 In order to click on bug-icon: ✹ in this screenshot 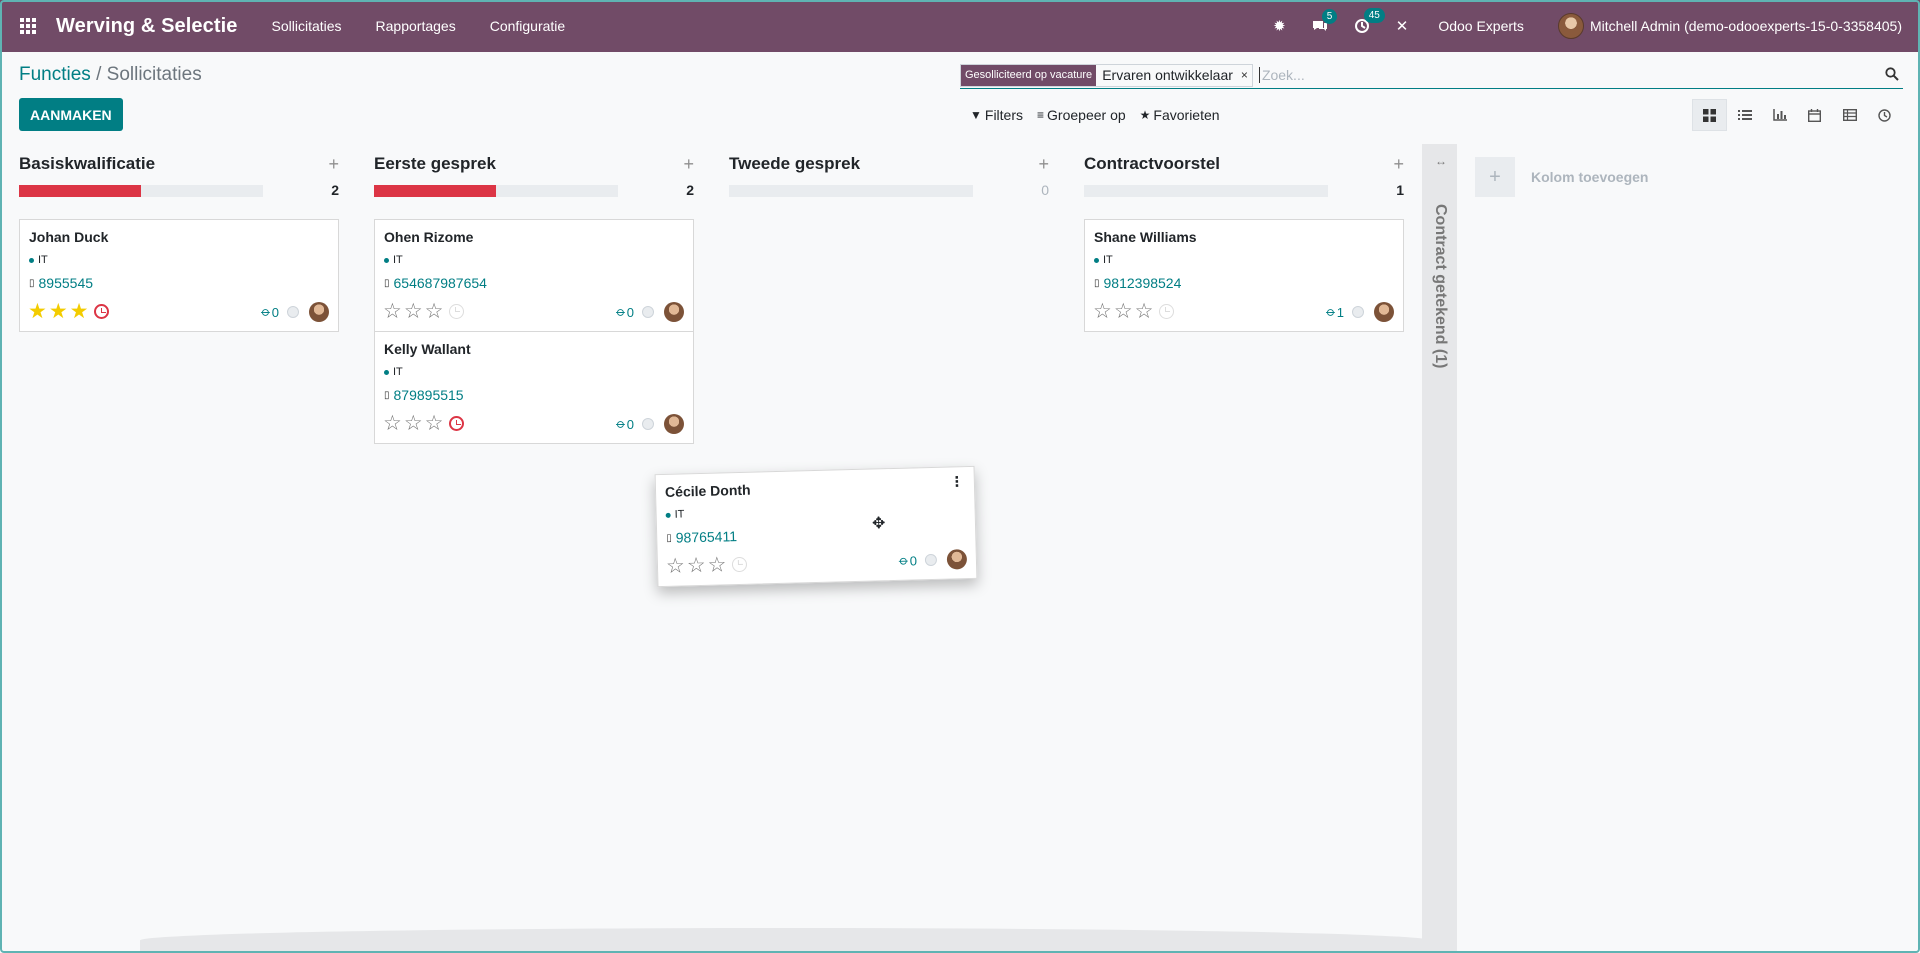, I will do `click(1279, 26)`.